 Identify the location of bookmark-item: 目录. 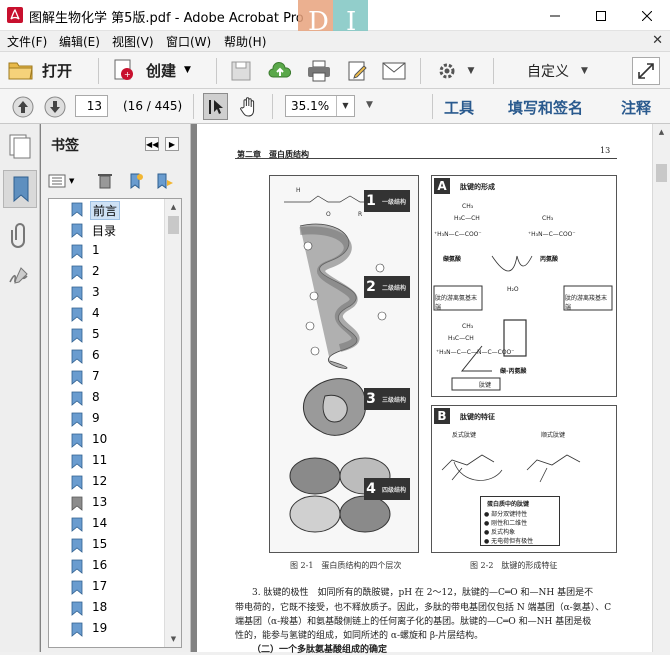
(108, 230).